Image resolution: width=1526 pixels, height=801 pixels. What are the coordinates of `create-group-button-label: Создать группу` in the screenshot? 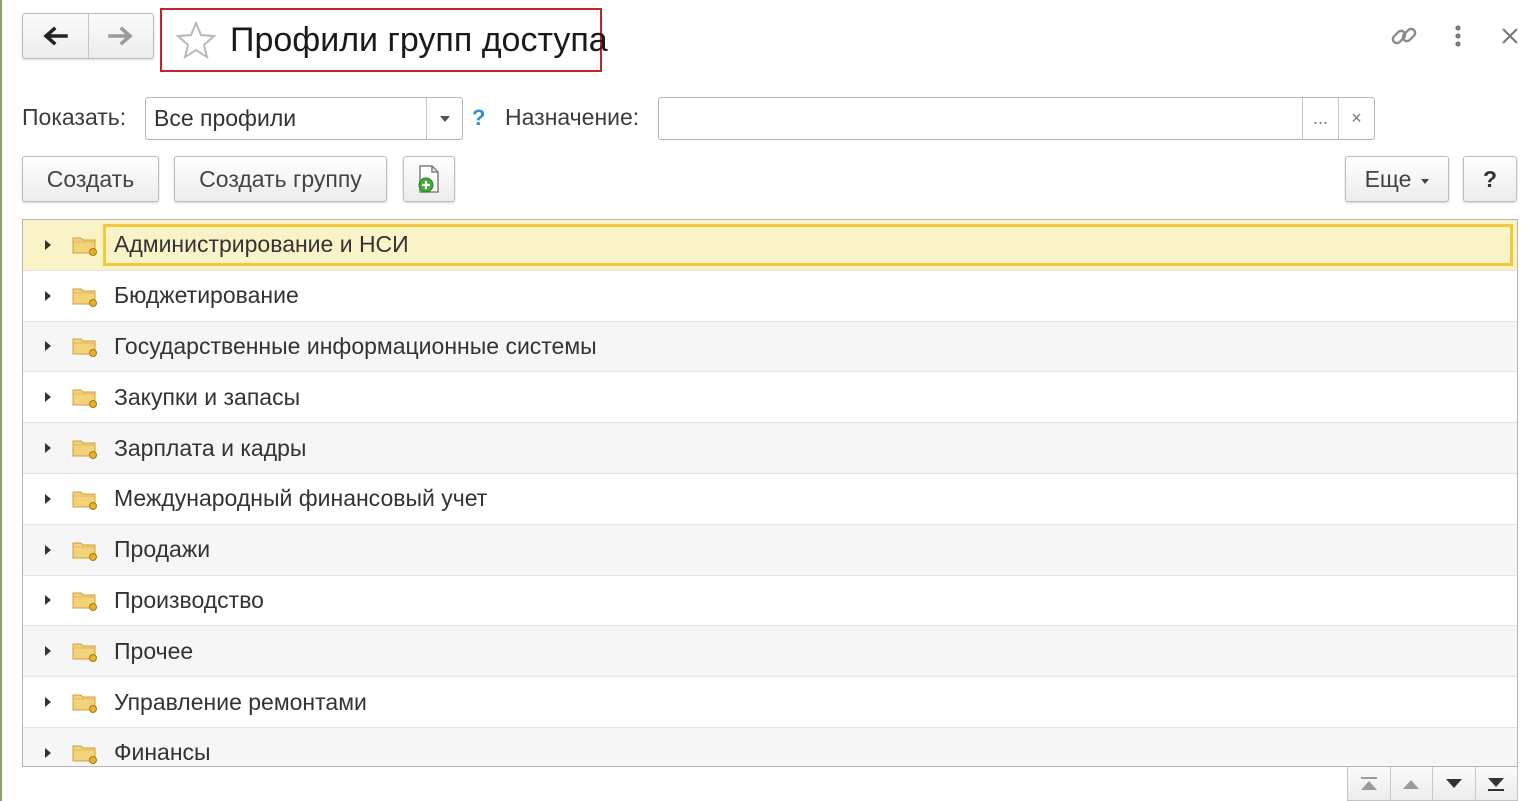 It's located at (280, 178).